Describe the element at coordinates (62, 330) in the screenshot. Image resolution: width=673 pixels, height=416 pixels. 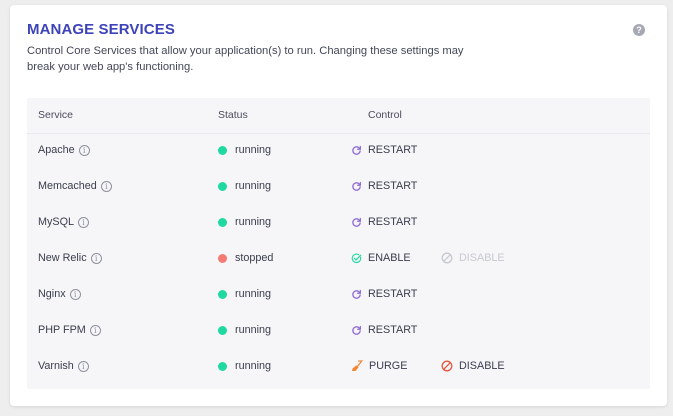
I see `service-name-label: PHP FPM` at that location.